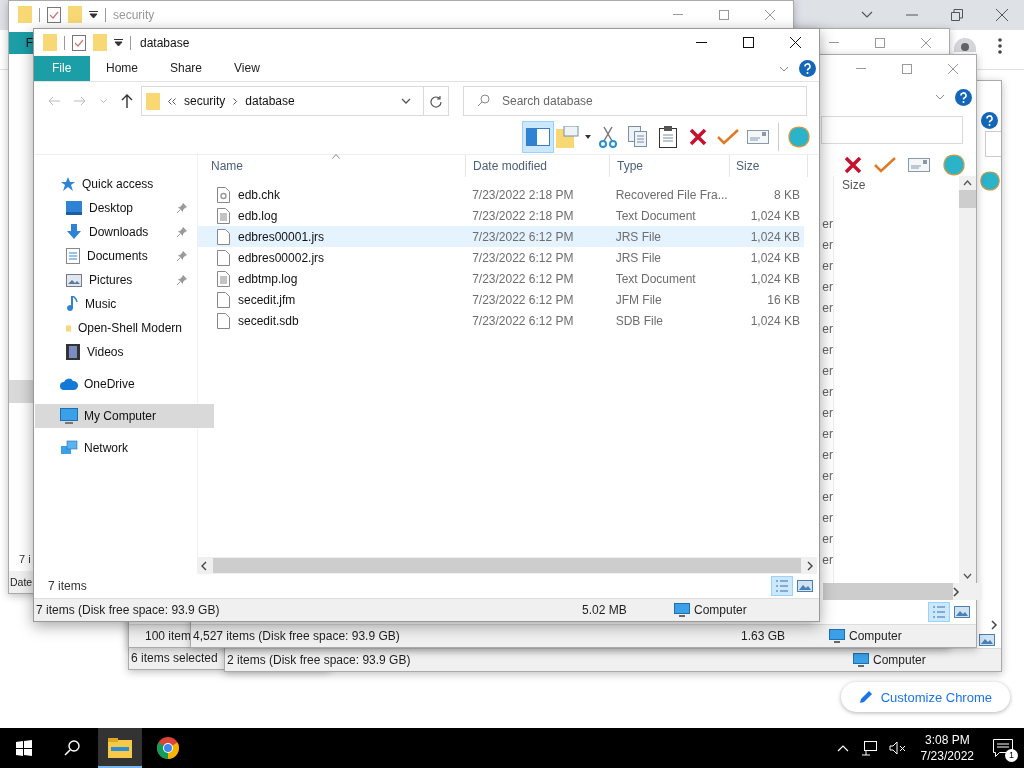  I want to click on file-row: secedit.sdb 7/23/2022 6:12 PM SDB File 1,024 KB, so click(501, 320).